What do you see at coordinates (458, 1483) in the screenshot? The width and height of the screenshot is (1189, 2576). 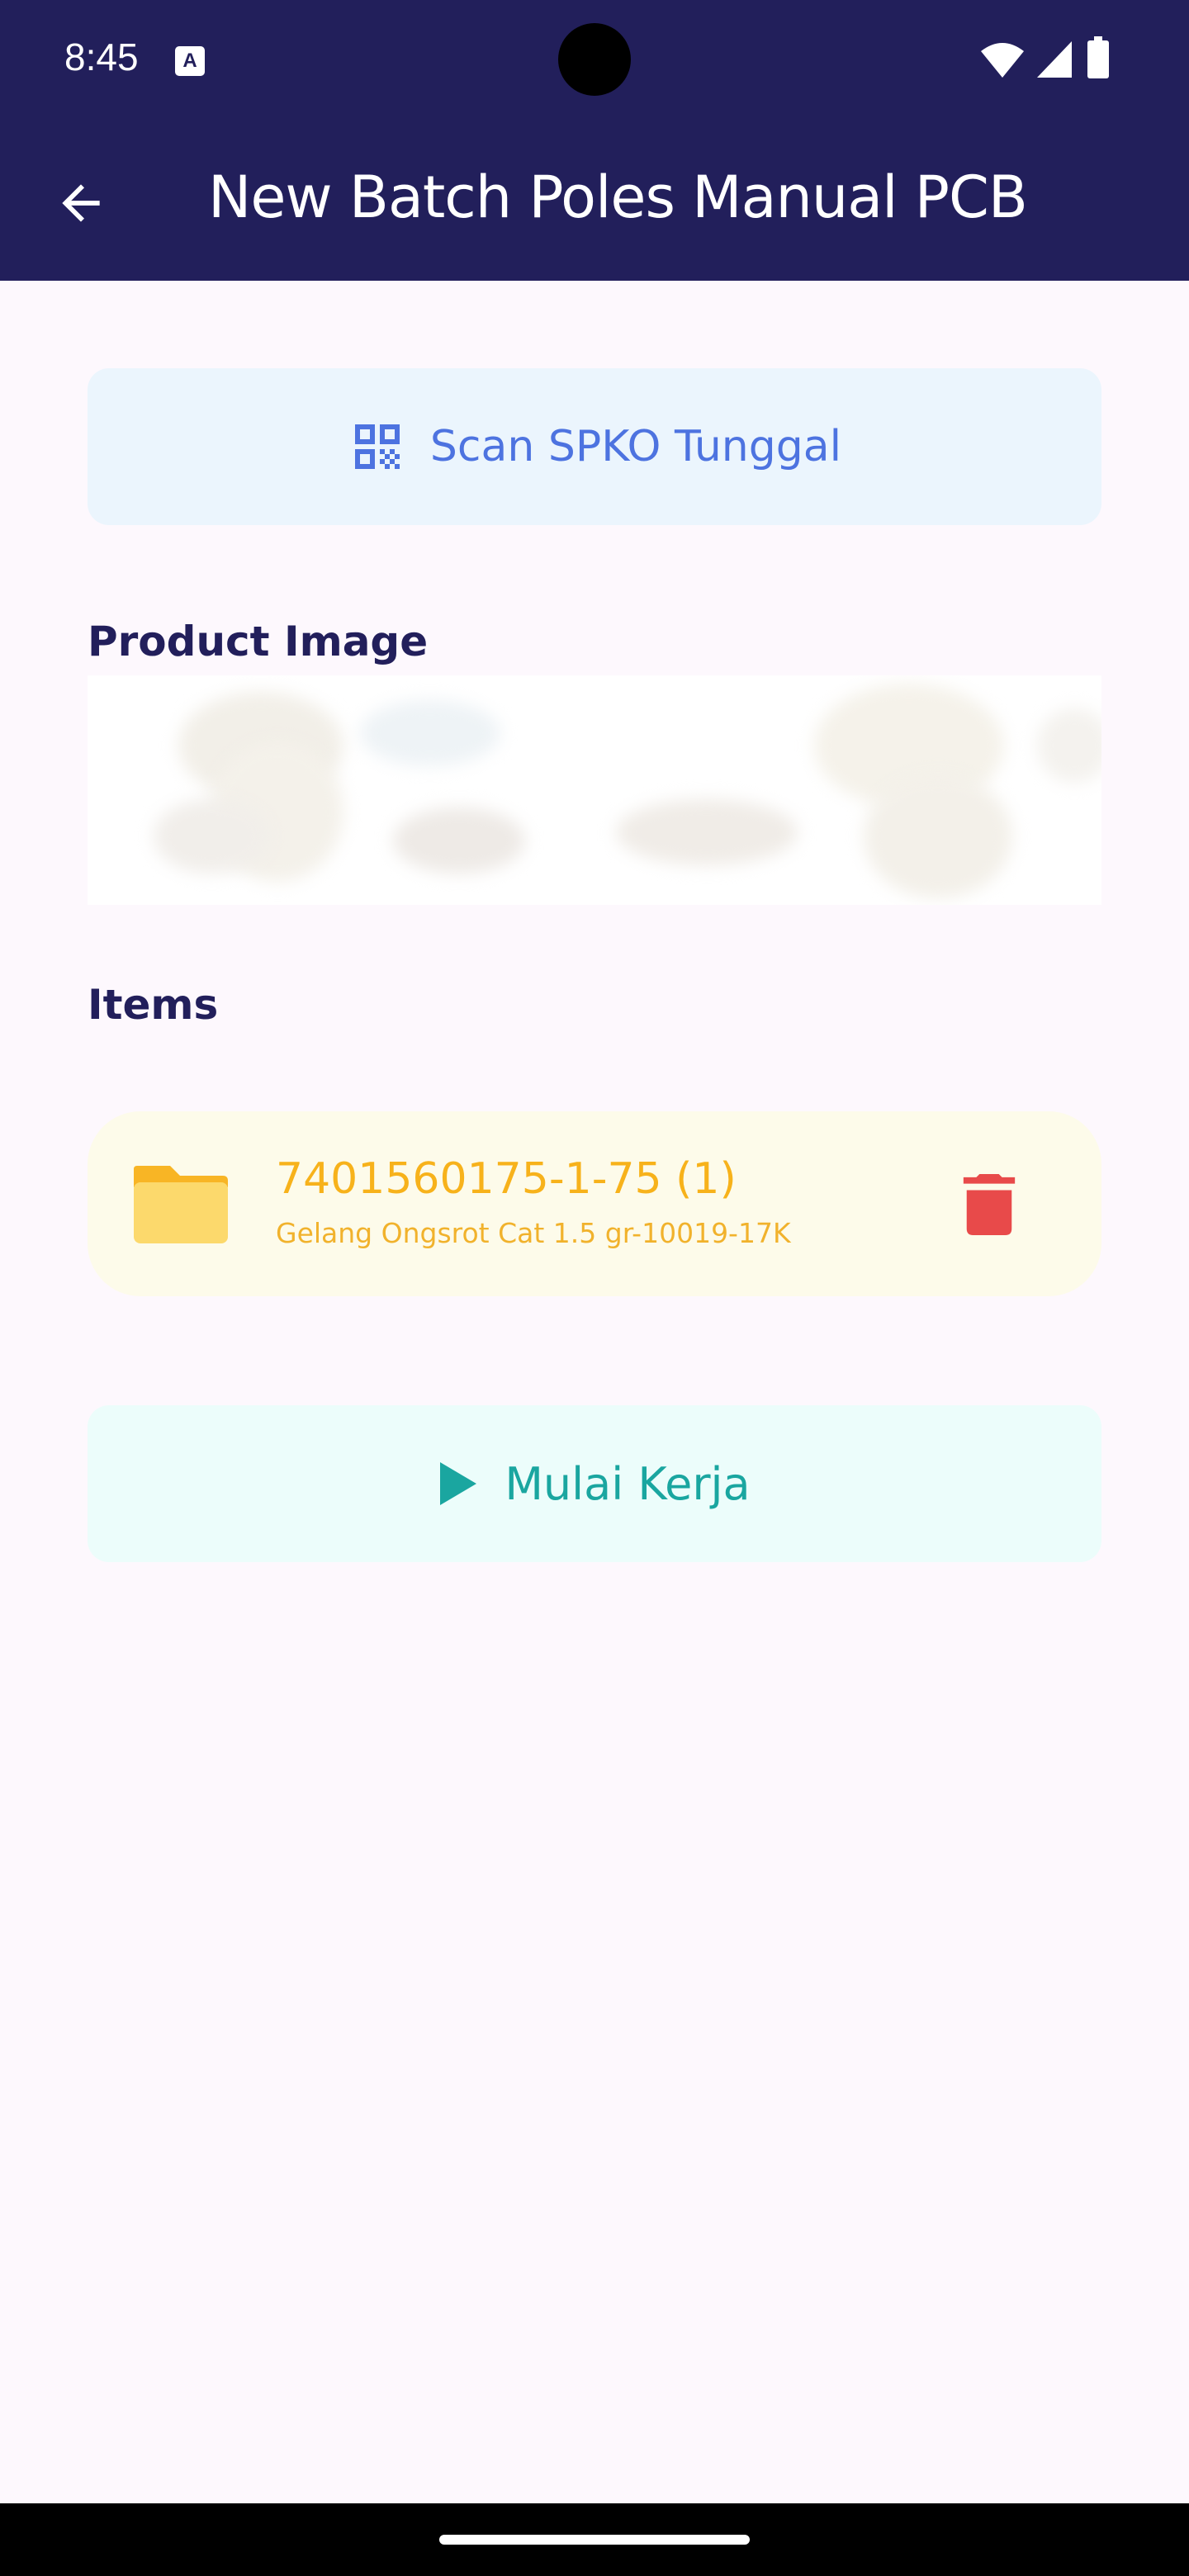 I see `play-icon` at bounding box center [458, 1483].